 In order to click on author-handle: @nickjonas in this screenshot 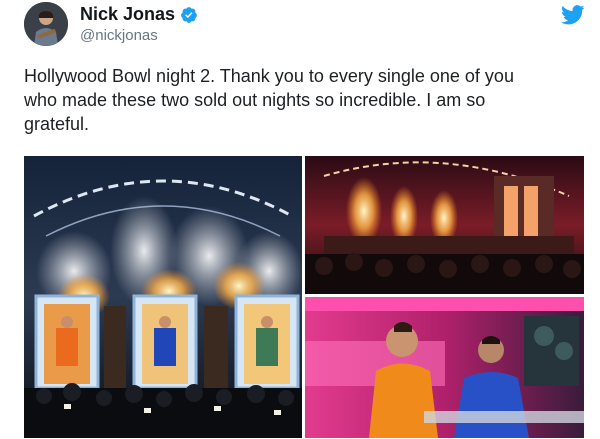, I will do `click(119, 35)`.